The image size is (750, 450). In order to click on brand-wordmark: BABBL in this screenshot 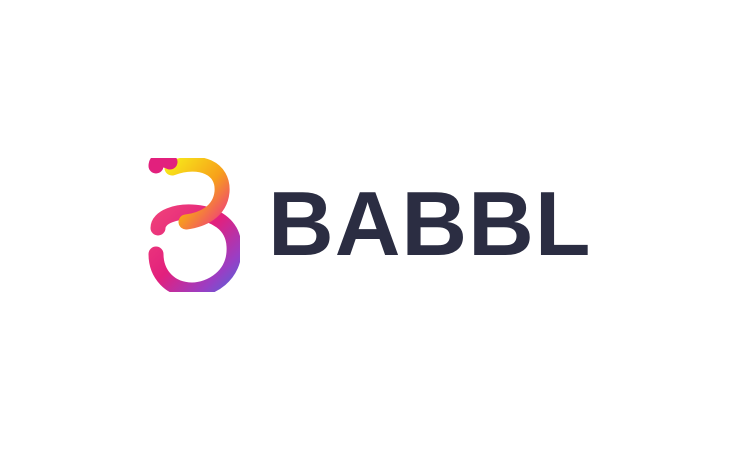, I will do `click(429, 224)`.